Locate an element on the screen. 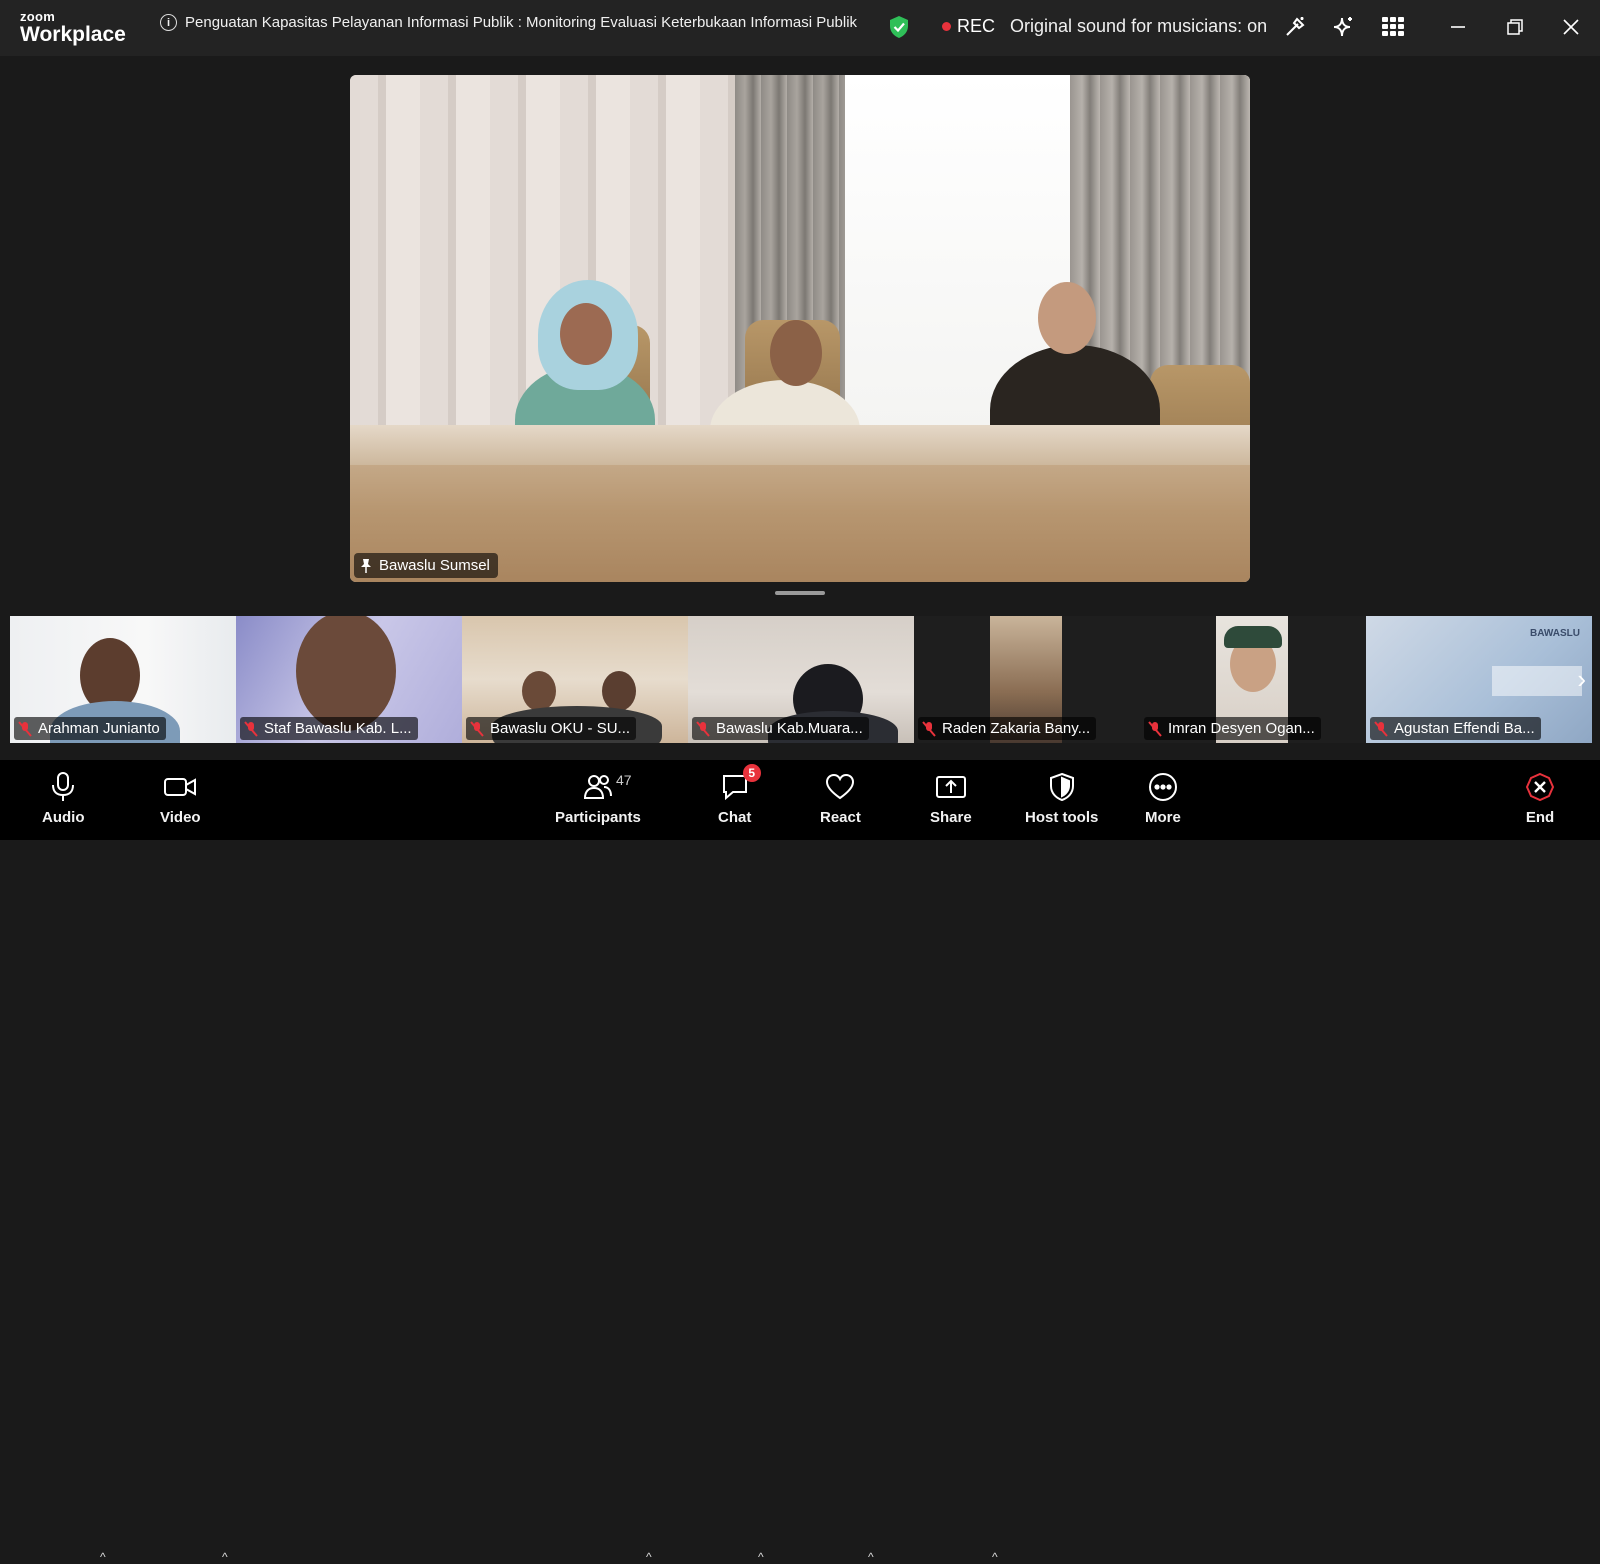  more-button: More is located at coordinates (1163, 798).